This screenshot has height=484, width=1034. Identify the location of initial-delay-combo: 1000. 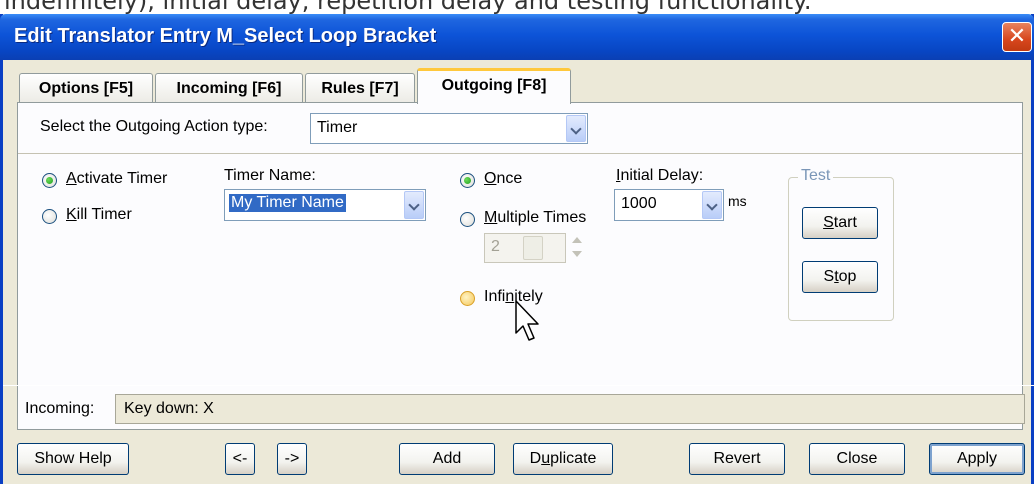
(669, 205).